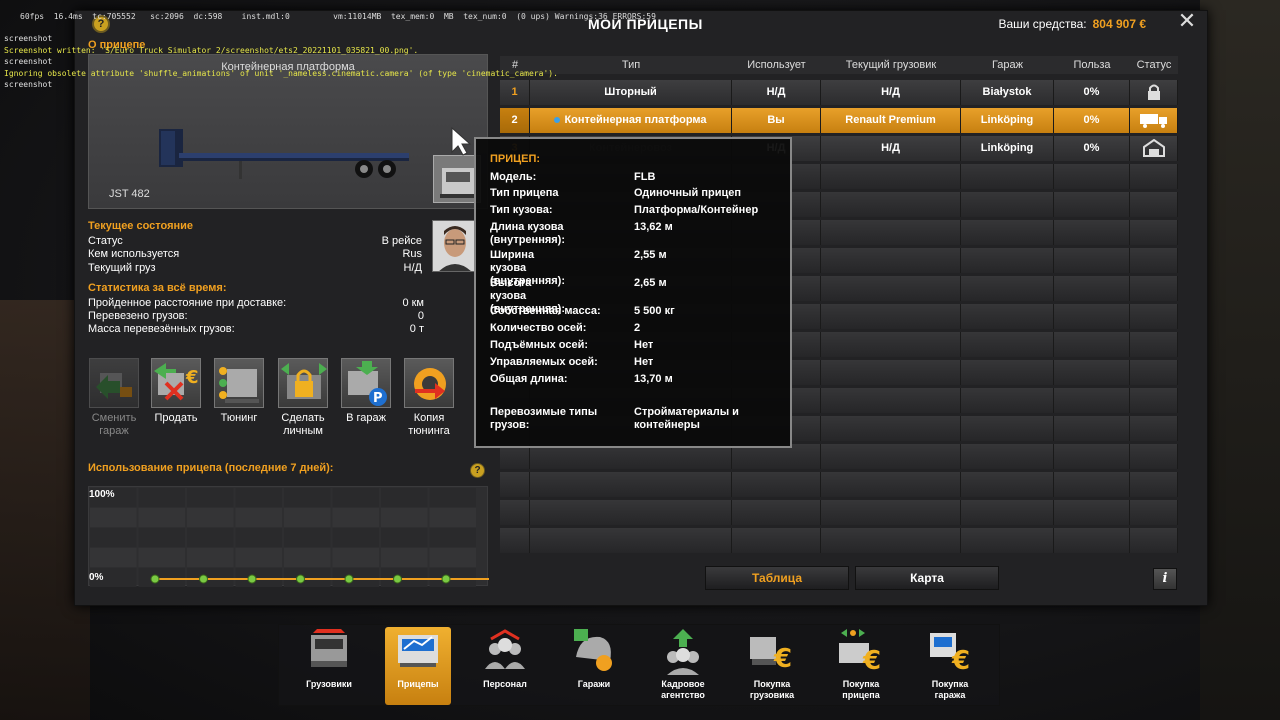  I want to click on tab-table: Таблица, so click(777, 578).